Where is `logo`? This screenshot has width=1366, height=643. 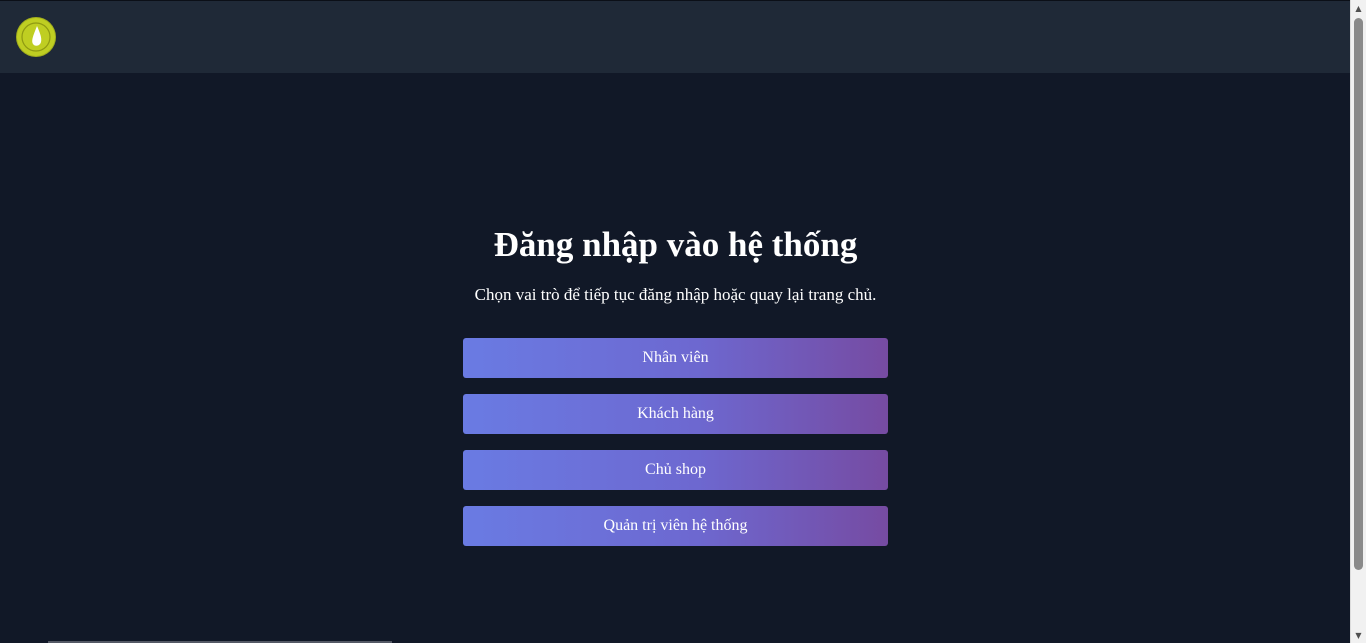 logo is located at coordinates (36, 37).